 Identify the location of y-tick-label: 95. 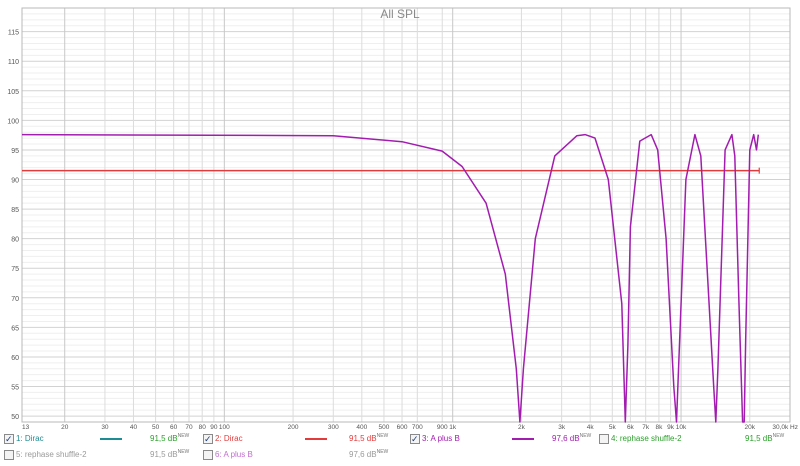
(15, 151).